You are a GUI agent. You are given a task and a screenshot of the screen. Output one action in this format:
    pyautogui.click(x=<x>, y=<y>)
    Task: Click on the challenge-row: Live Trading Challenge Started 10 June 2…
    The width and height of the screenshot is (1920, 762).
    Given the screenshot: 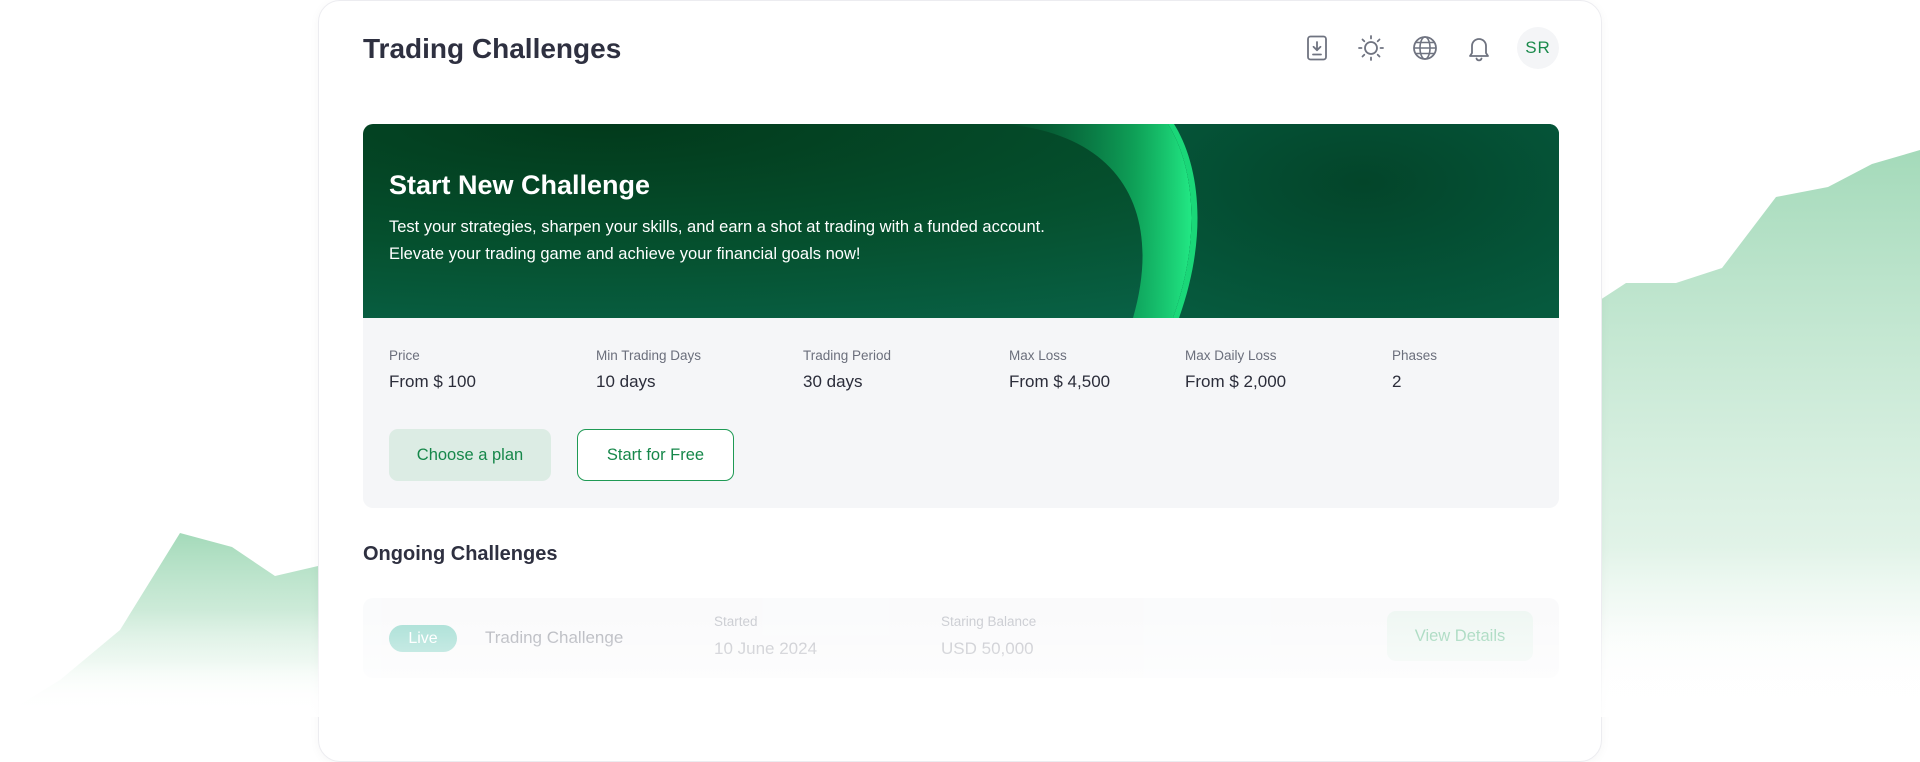 What is the action you would take?
    pyautogui.click(x=961, y=638)
    